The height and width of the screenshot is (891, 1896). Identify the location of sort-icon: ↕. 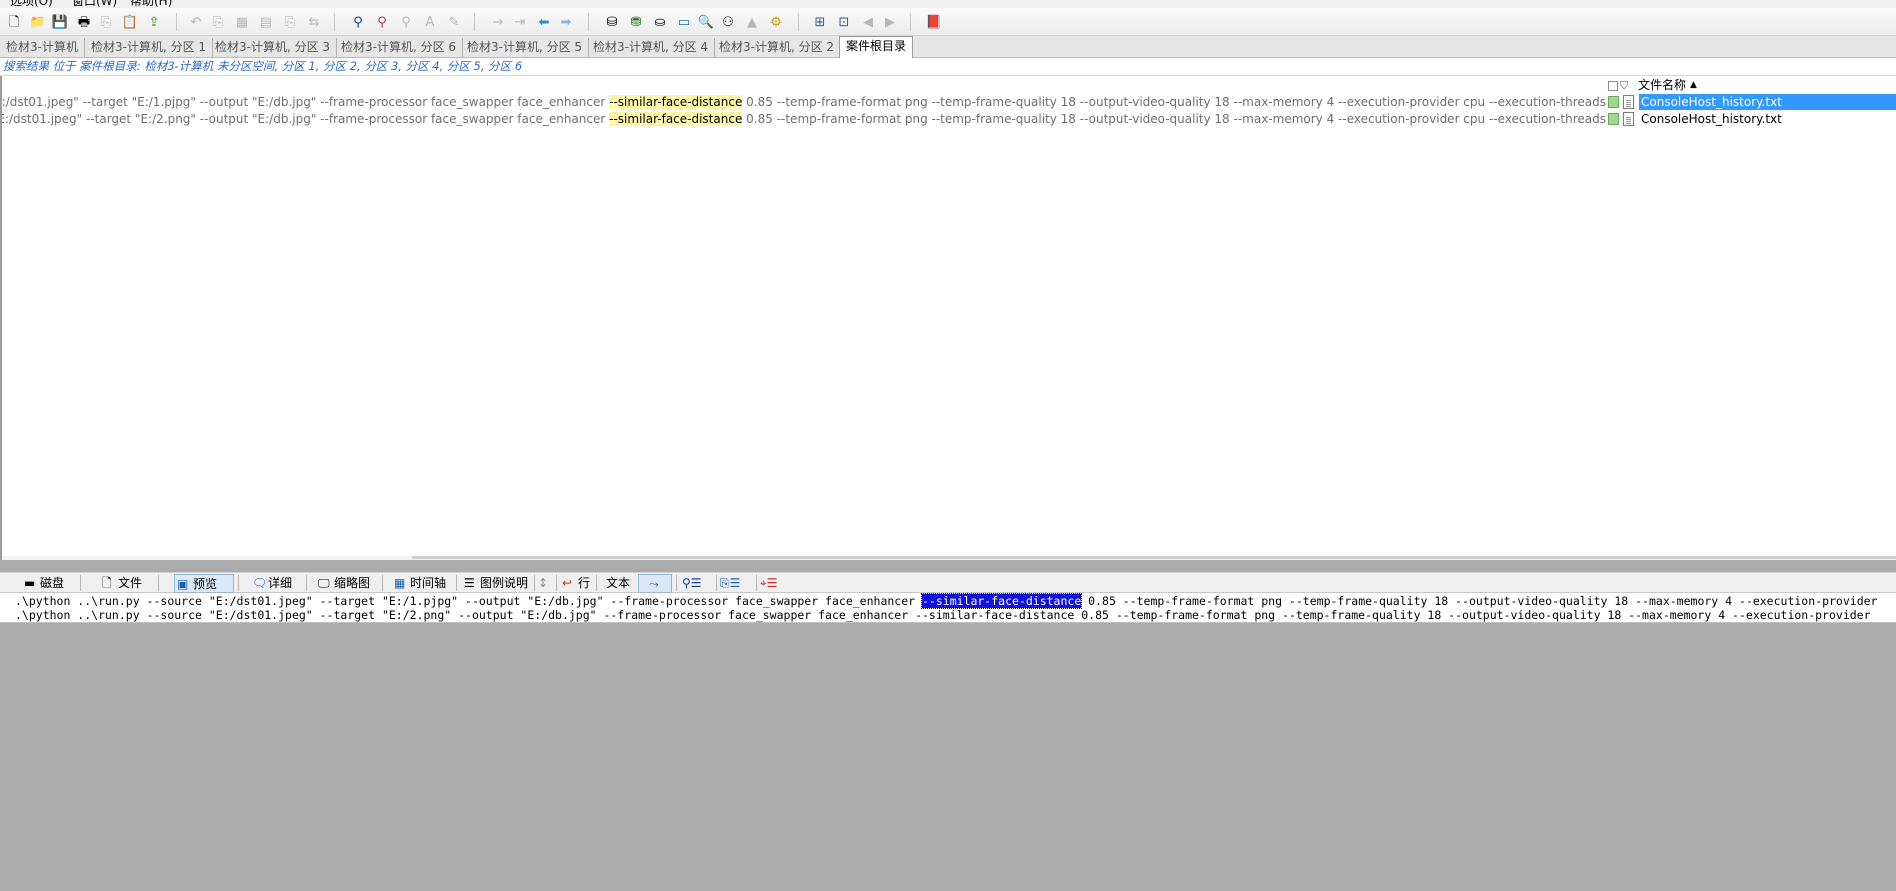
(543, 583).